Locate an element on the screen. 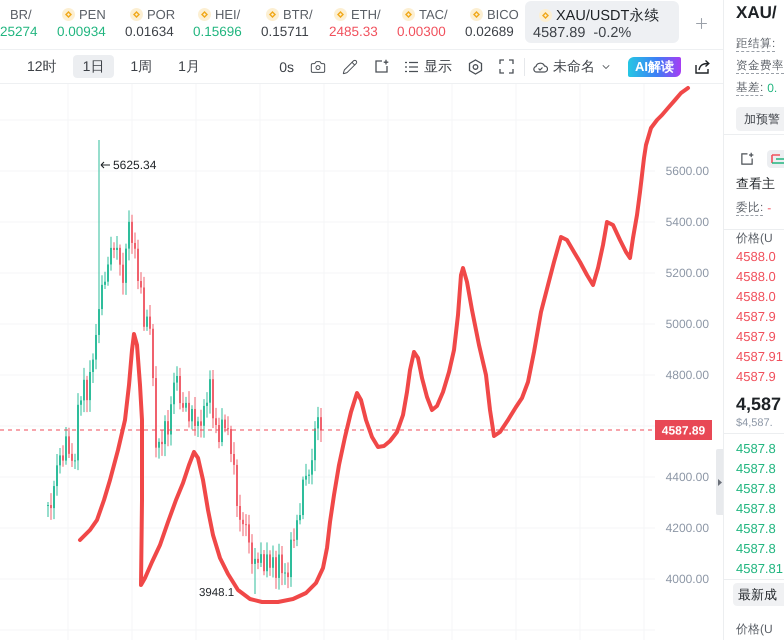  share-button is located at coordinates (703, 66).